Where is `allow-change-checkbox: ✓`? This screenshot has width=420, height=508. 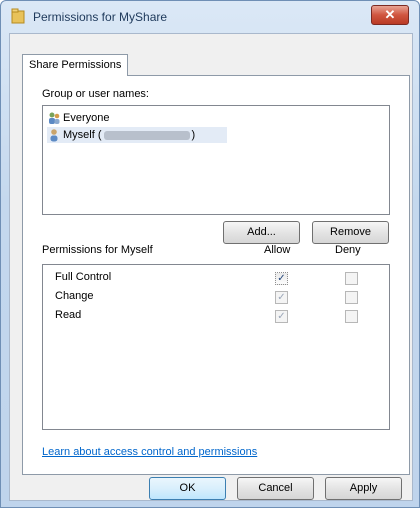
allow-change-checkbox: ✓ is located at coordinates (281, 297).